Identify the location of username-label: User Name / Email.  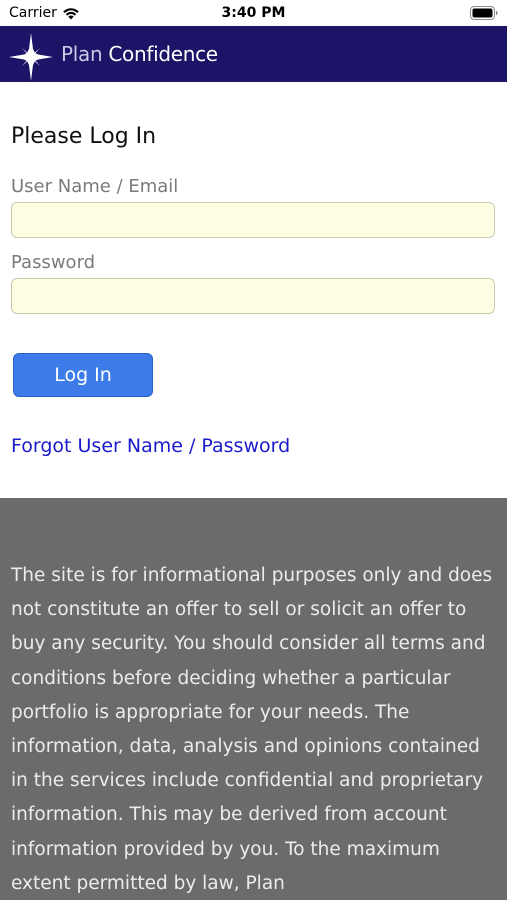
(95, 186).